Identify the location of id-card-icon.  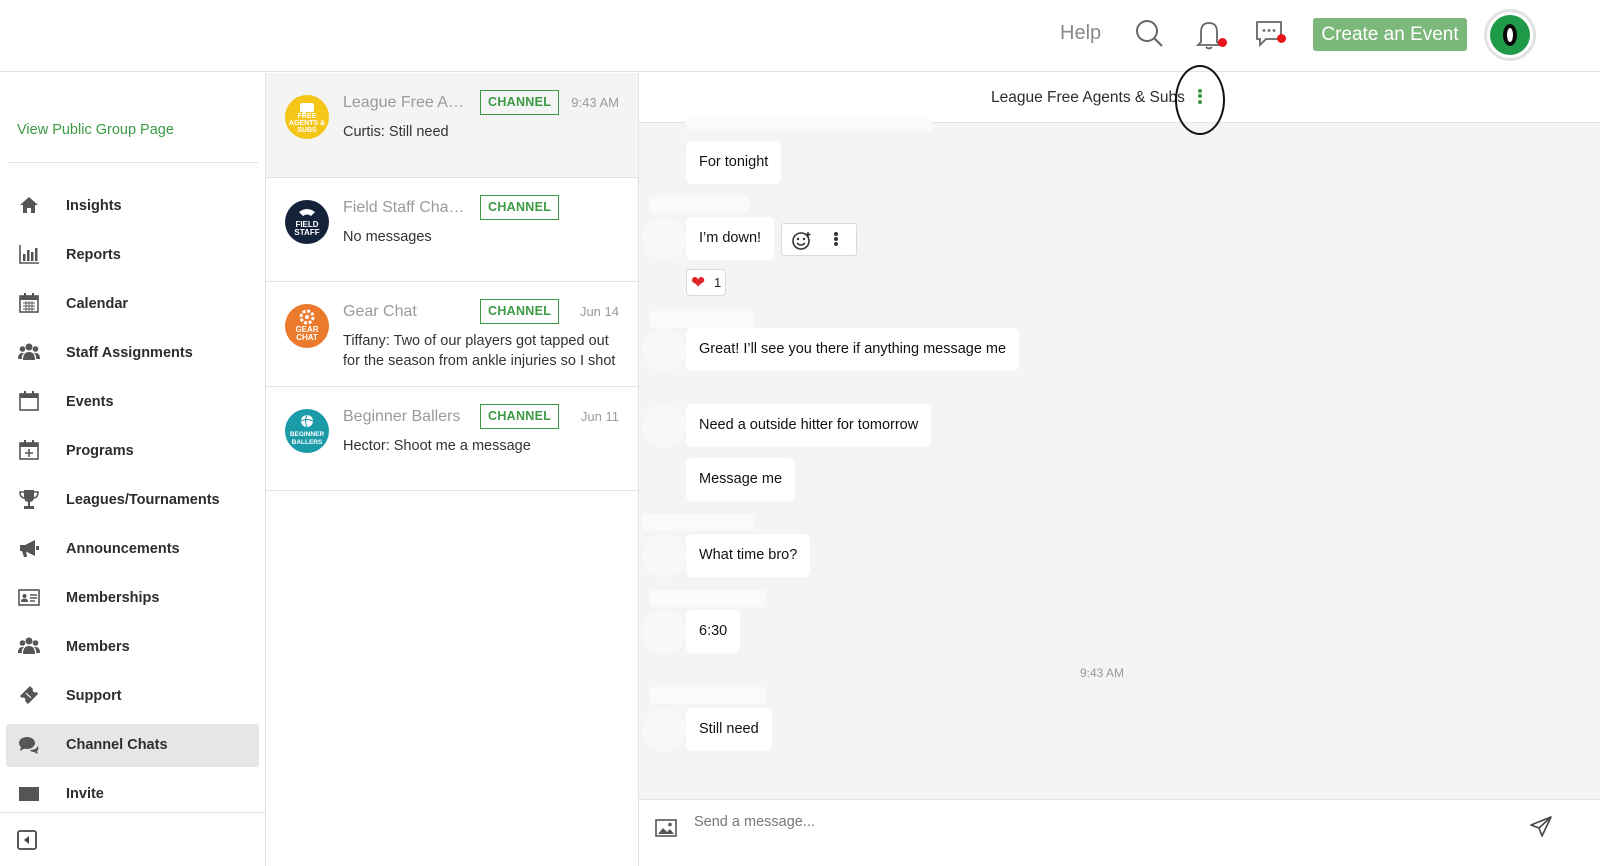
(29, 597).